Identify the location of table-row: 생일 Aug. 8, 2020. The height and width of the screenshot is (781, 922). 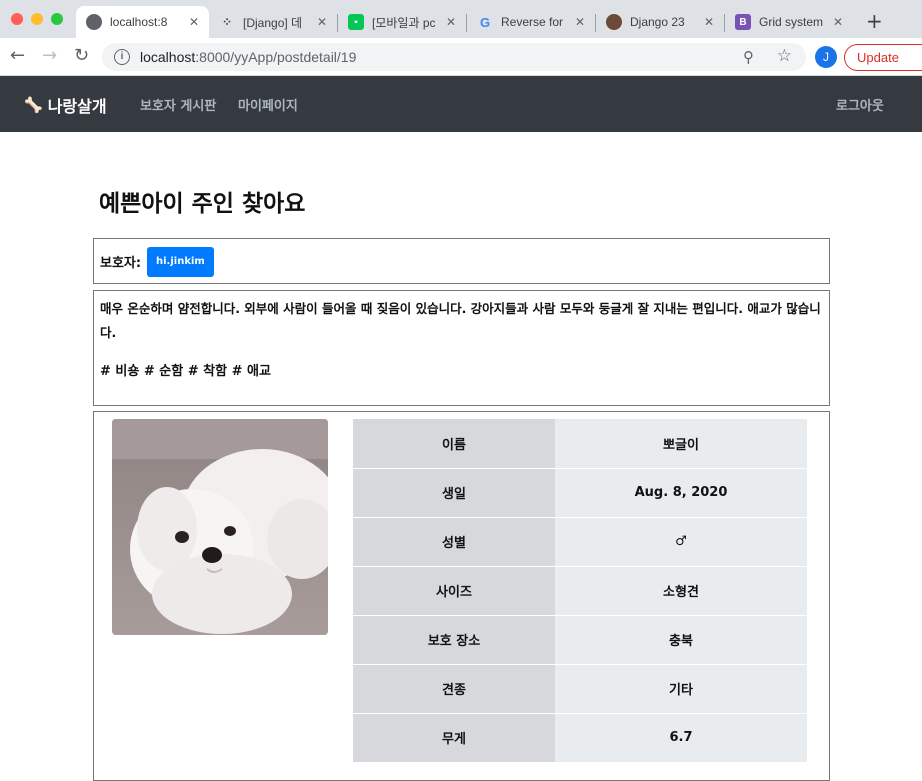
(580, 493).